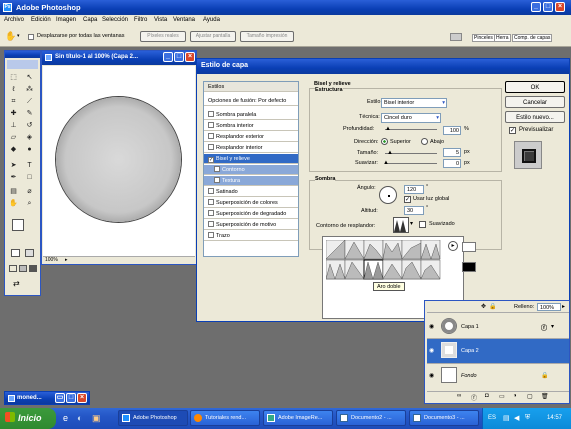 Image resolution: width=571 pixels, height=429 pixels. I want to click on style-item-gradient-overlay: Superposición de degradado, so click(251, 214).